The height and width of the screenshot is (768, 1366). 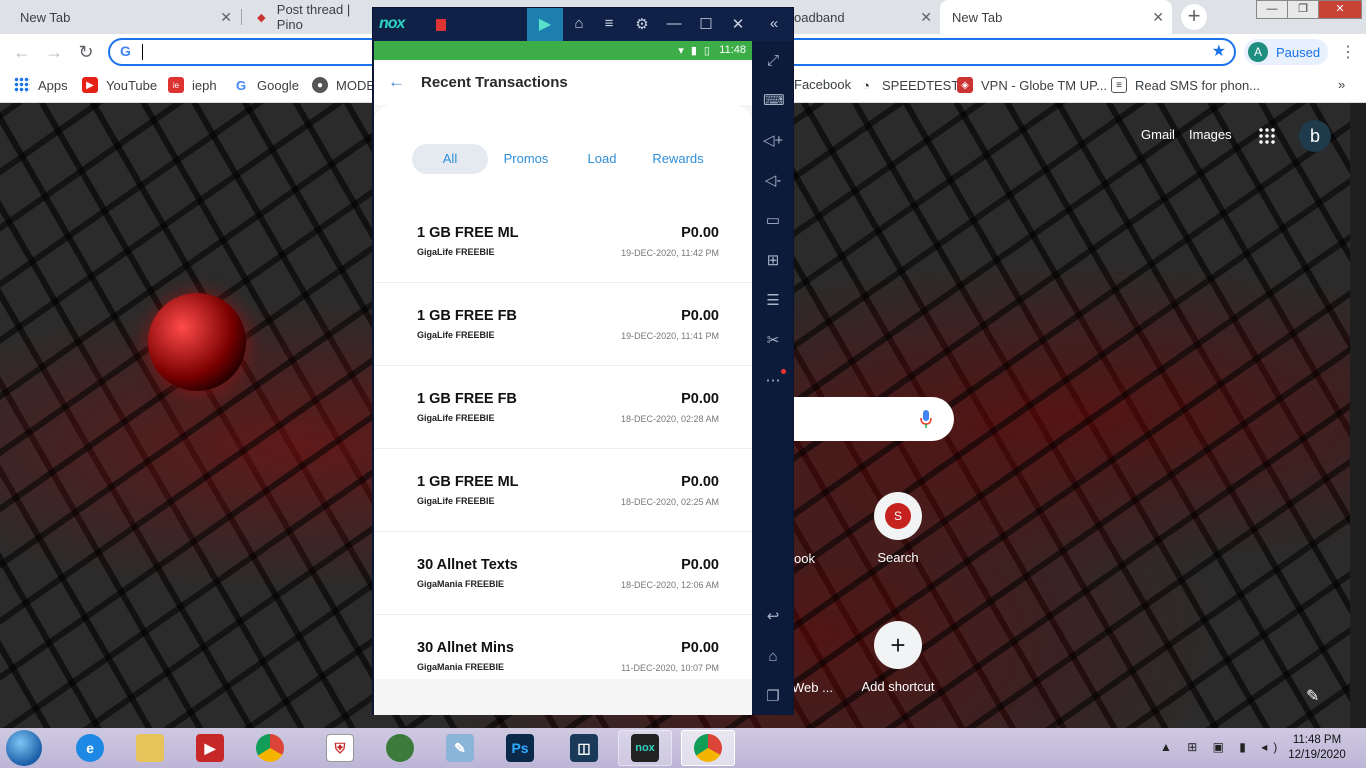 What do you see at coordinates (804, 558) in the screenshot?
I see `shortcut-label-facebook: ook` at bounding box center [804, 558].